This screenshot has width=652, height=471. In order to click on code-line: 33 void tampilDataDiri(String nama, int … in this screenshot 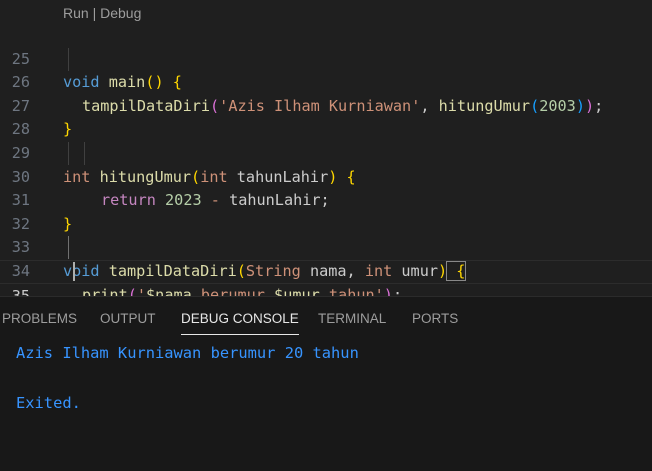, I will do `click(326, 247)`.